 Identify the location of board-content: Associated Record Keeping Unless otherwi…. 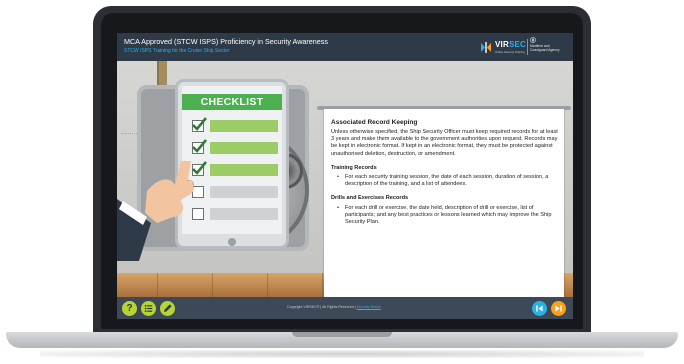
(445, 172).